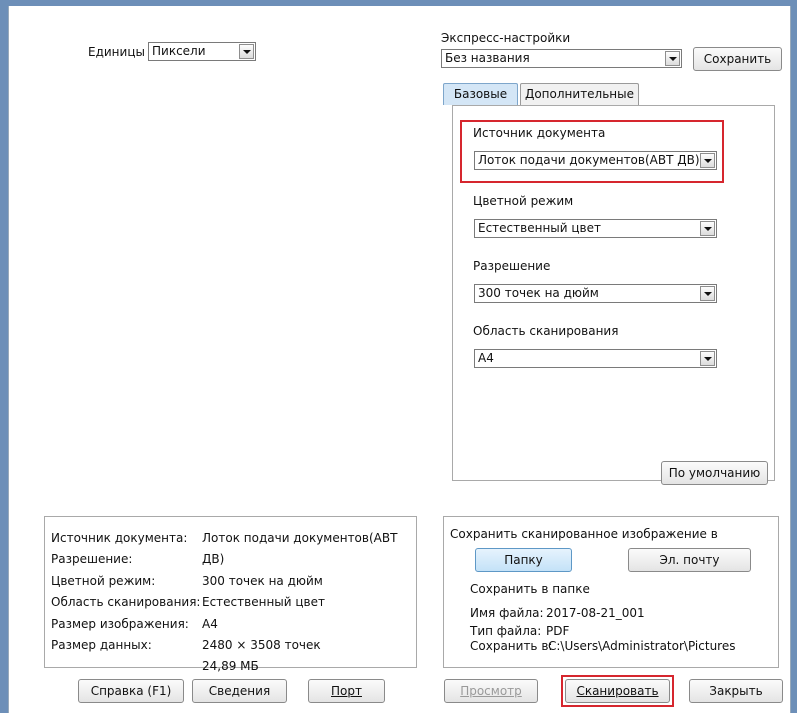 The image size is (797, 713). I want to click on units-value: Пиксели, so click(179, 51).